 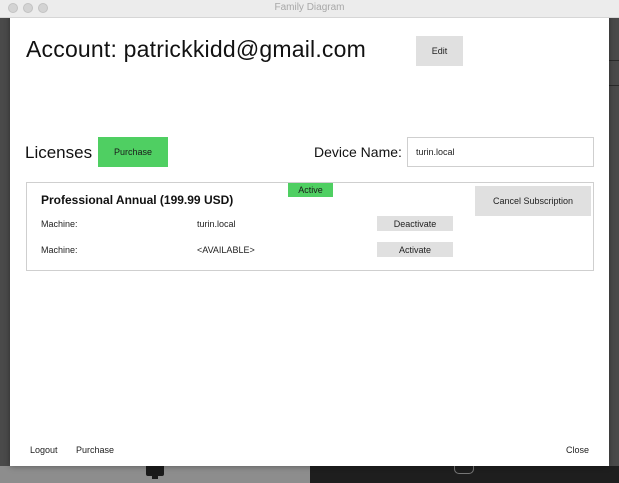 What do you see at coordinates (500, 152) in the screenshot?
I see `device-name-input` at bounding box center [500, 152].